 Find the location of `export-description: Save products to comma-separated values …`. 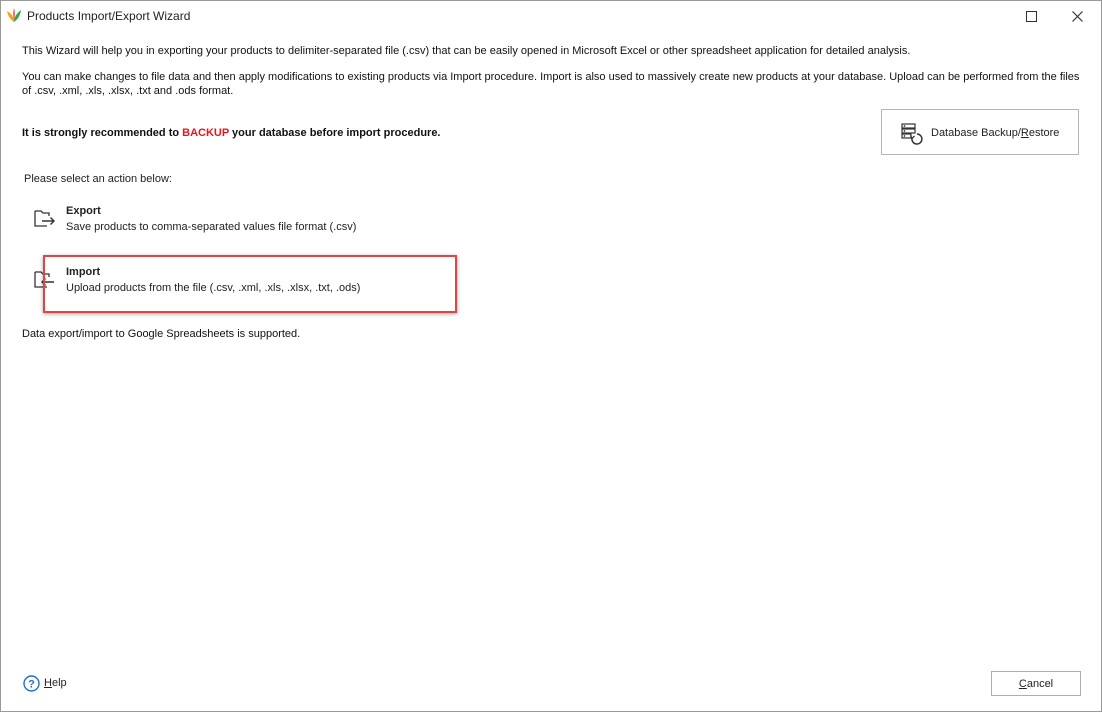

export-description: Save products to comma-separated values … is located at coordinates (211, 227).